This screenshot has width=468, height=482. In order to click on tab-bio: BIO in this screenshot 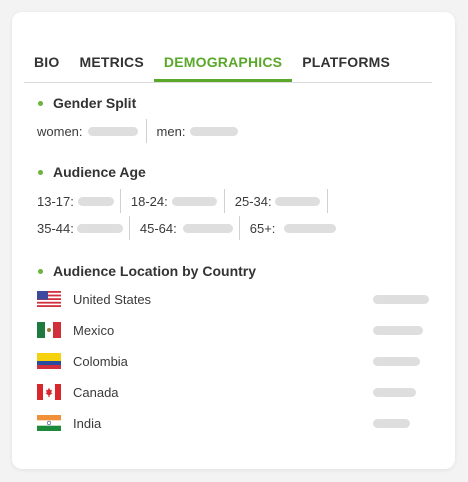, I will do `click(47, 62)`.